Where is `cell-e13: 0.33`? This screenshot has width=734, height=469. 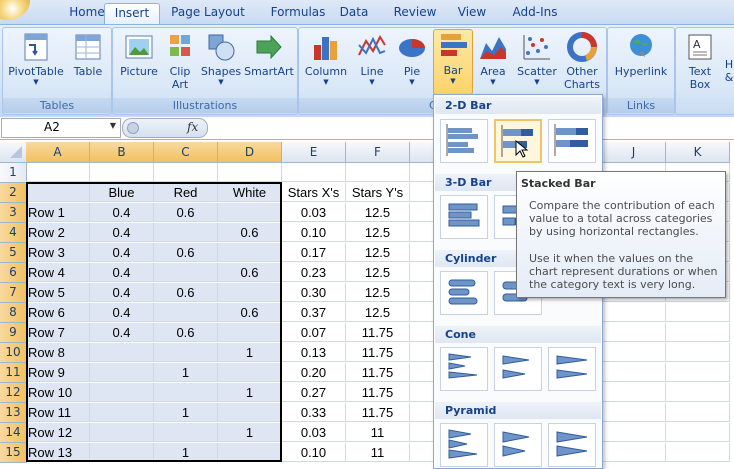
cell-e13: 0.33 is located at coordinates (314, 412).